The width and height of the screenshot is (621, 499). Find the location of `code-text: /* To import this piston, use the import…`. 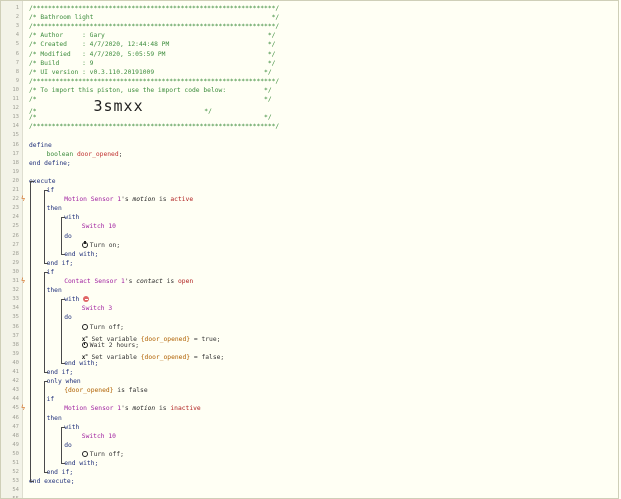

code-text: /* To import this piston, use the import… is located at coordinates (150, 90).